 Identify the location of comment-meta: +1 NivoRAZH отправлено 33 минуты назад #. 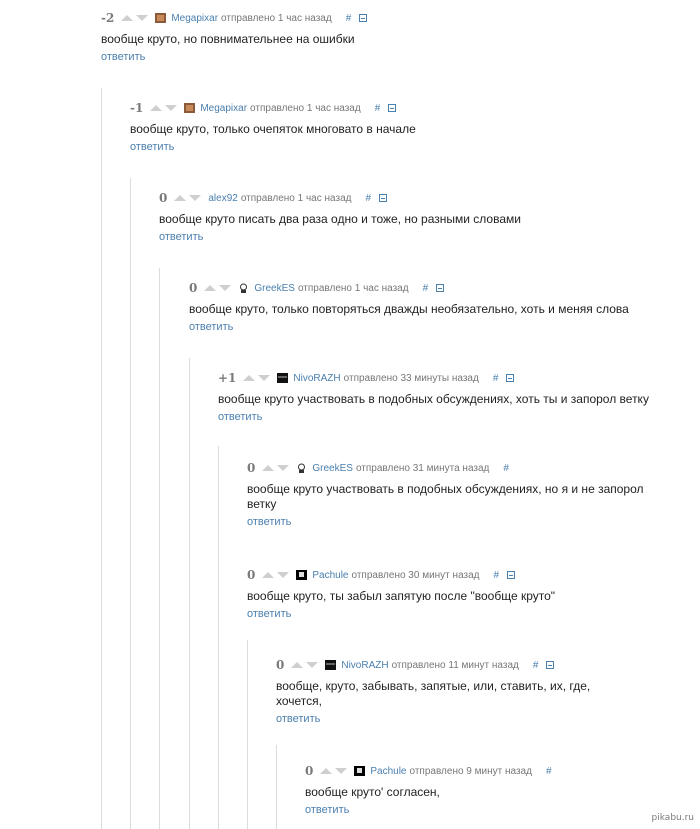
(453, 378).